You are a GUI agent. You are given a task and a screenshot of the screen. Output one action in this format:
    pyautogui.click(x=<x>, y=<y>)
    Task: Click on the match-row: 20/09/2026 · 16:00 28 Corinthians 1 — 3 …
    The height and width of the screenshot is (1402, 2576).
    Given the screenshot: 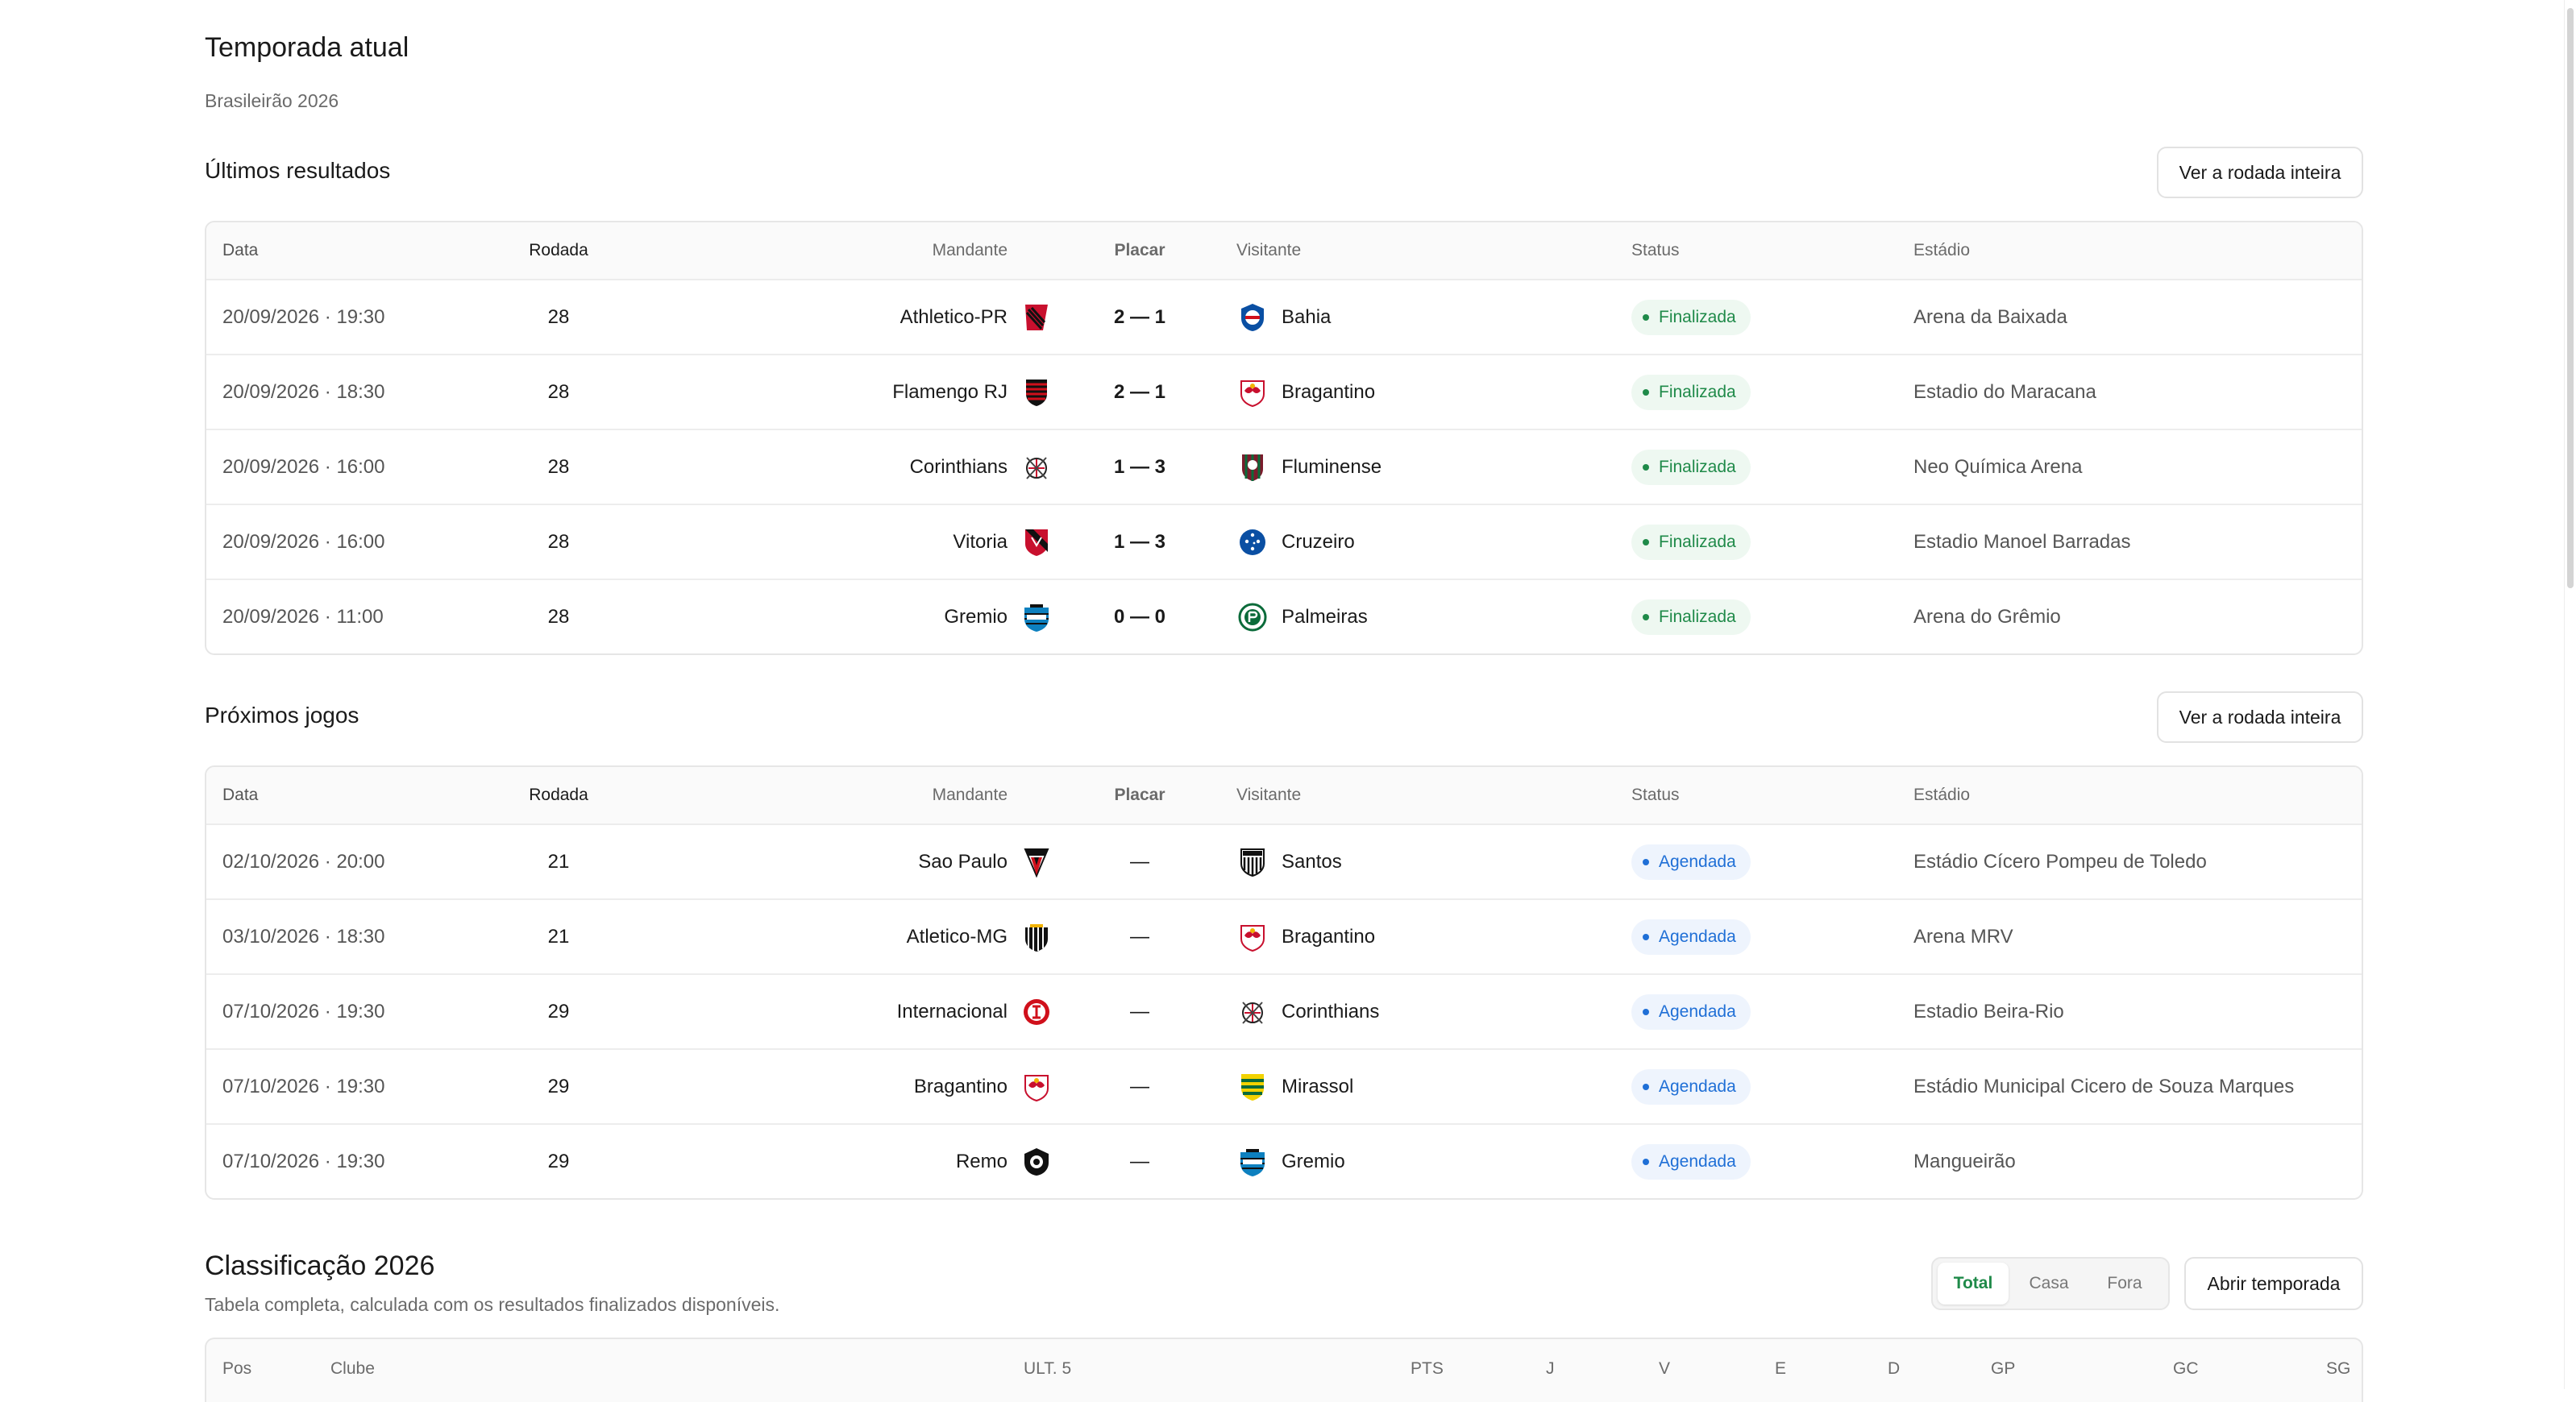 What is the action you would take?
    pyautogui.click(x=1284, y=467)
    